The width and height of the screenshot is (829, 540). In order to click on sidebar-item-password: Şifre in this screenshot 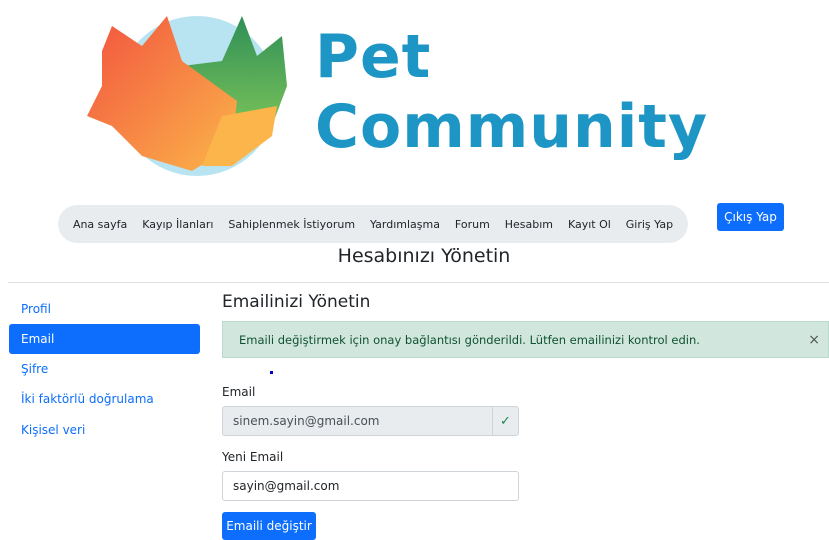, I will do `click(104, 369)`.